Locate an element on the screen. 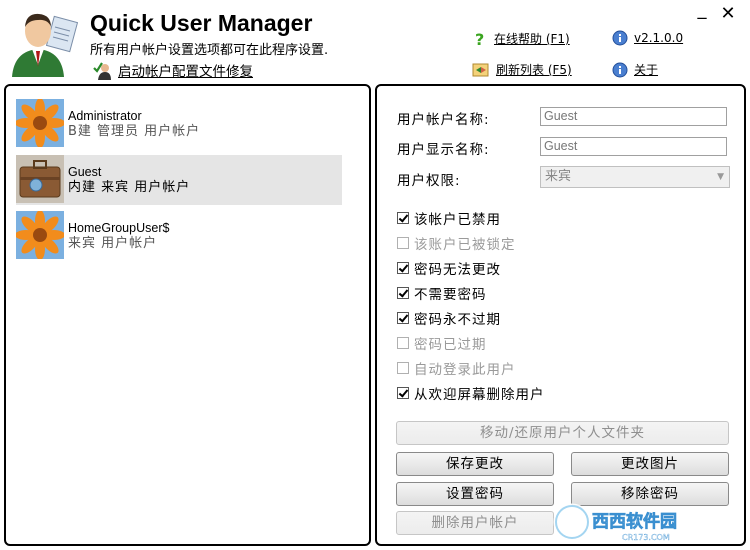  option-password-expired: 密码已过期 is located at coordinates (442, 343).